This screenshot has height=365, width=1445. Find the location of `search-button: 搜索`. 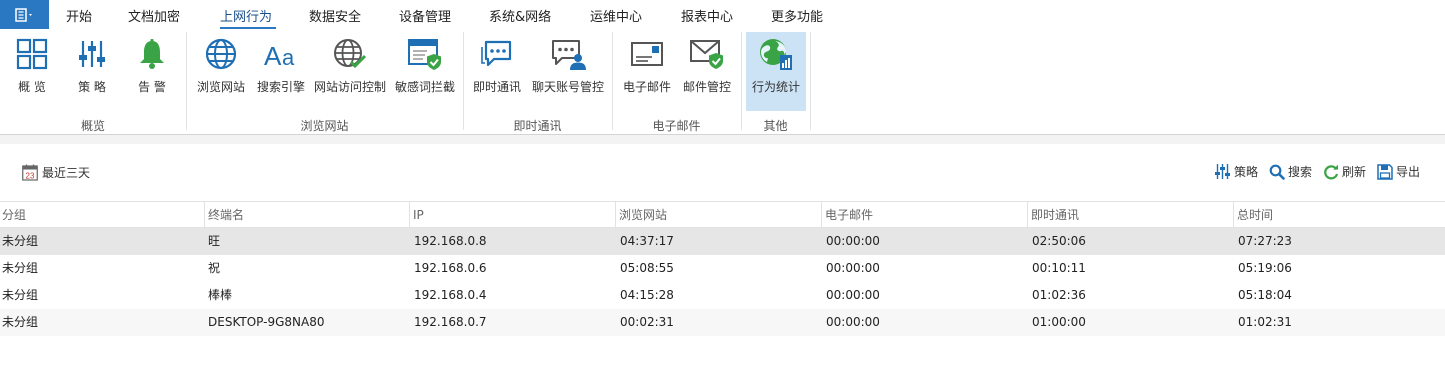

search-button: 搜索 is located at coordinates (1290, 171).